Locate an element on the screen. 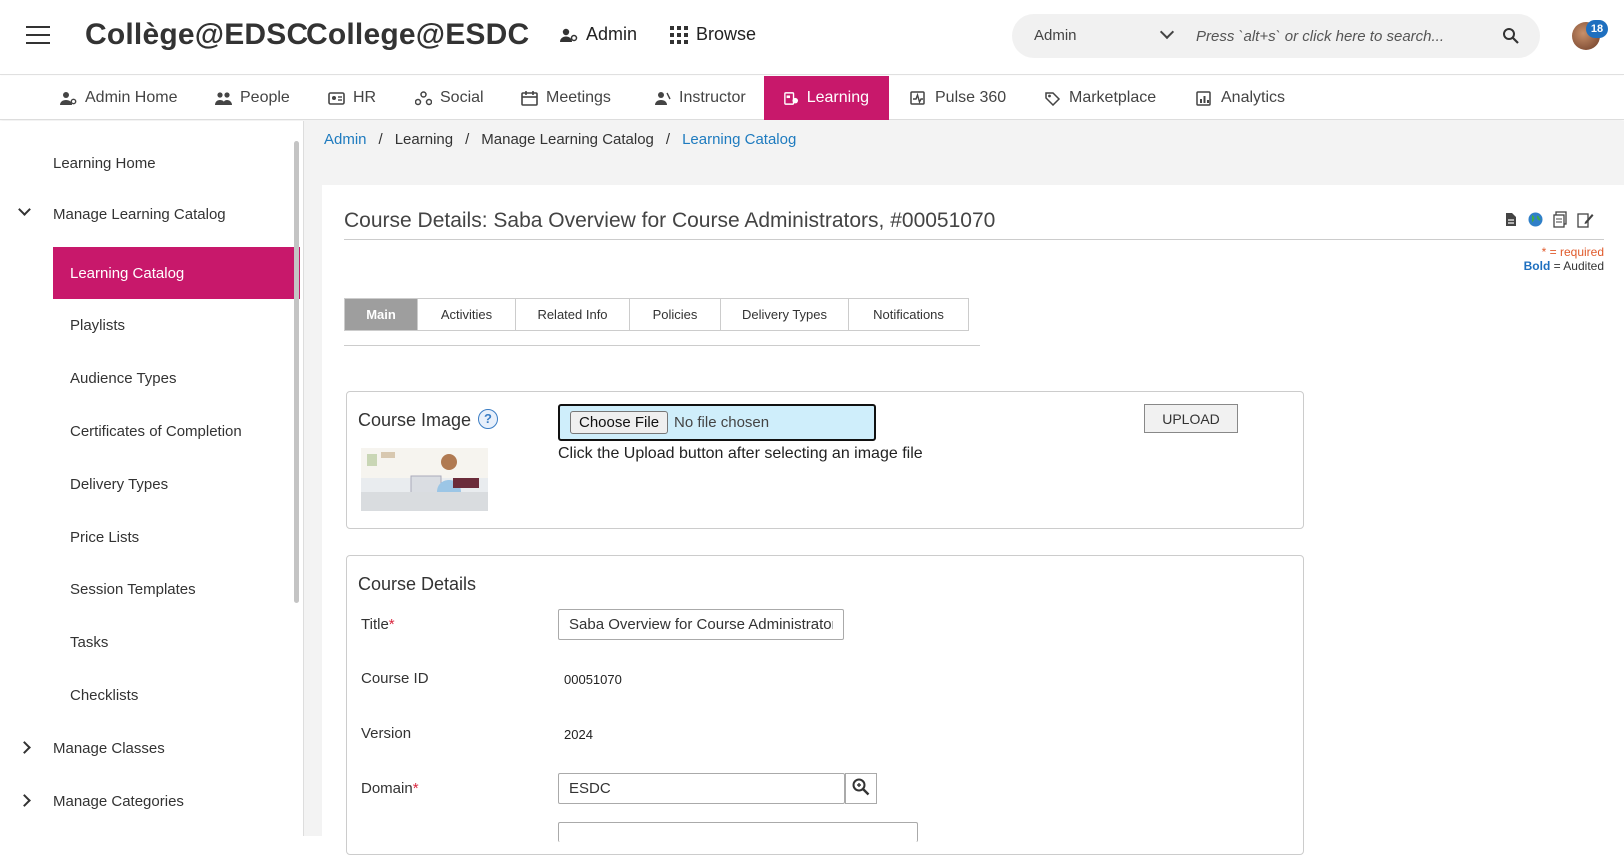 Image resolution: width=1624 pixels, height=855 pixels. sidebar-item-label: Delivery Types is located at coordinates (119, 484).